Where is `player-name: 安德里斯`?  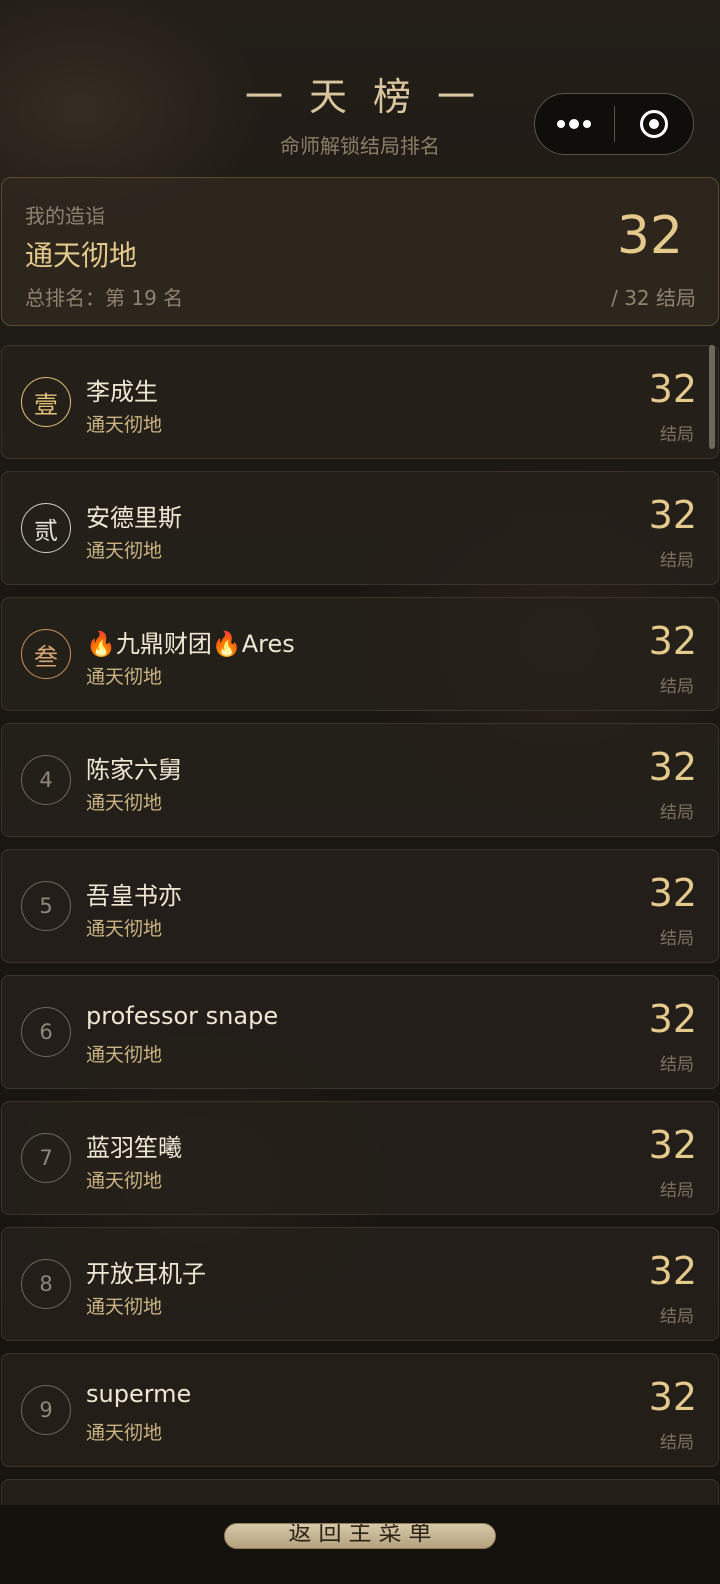 player-name: 安德里斯 is located at coordinates (134, 518).